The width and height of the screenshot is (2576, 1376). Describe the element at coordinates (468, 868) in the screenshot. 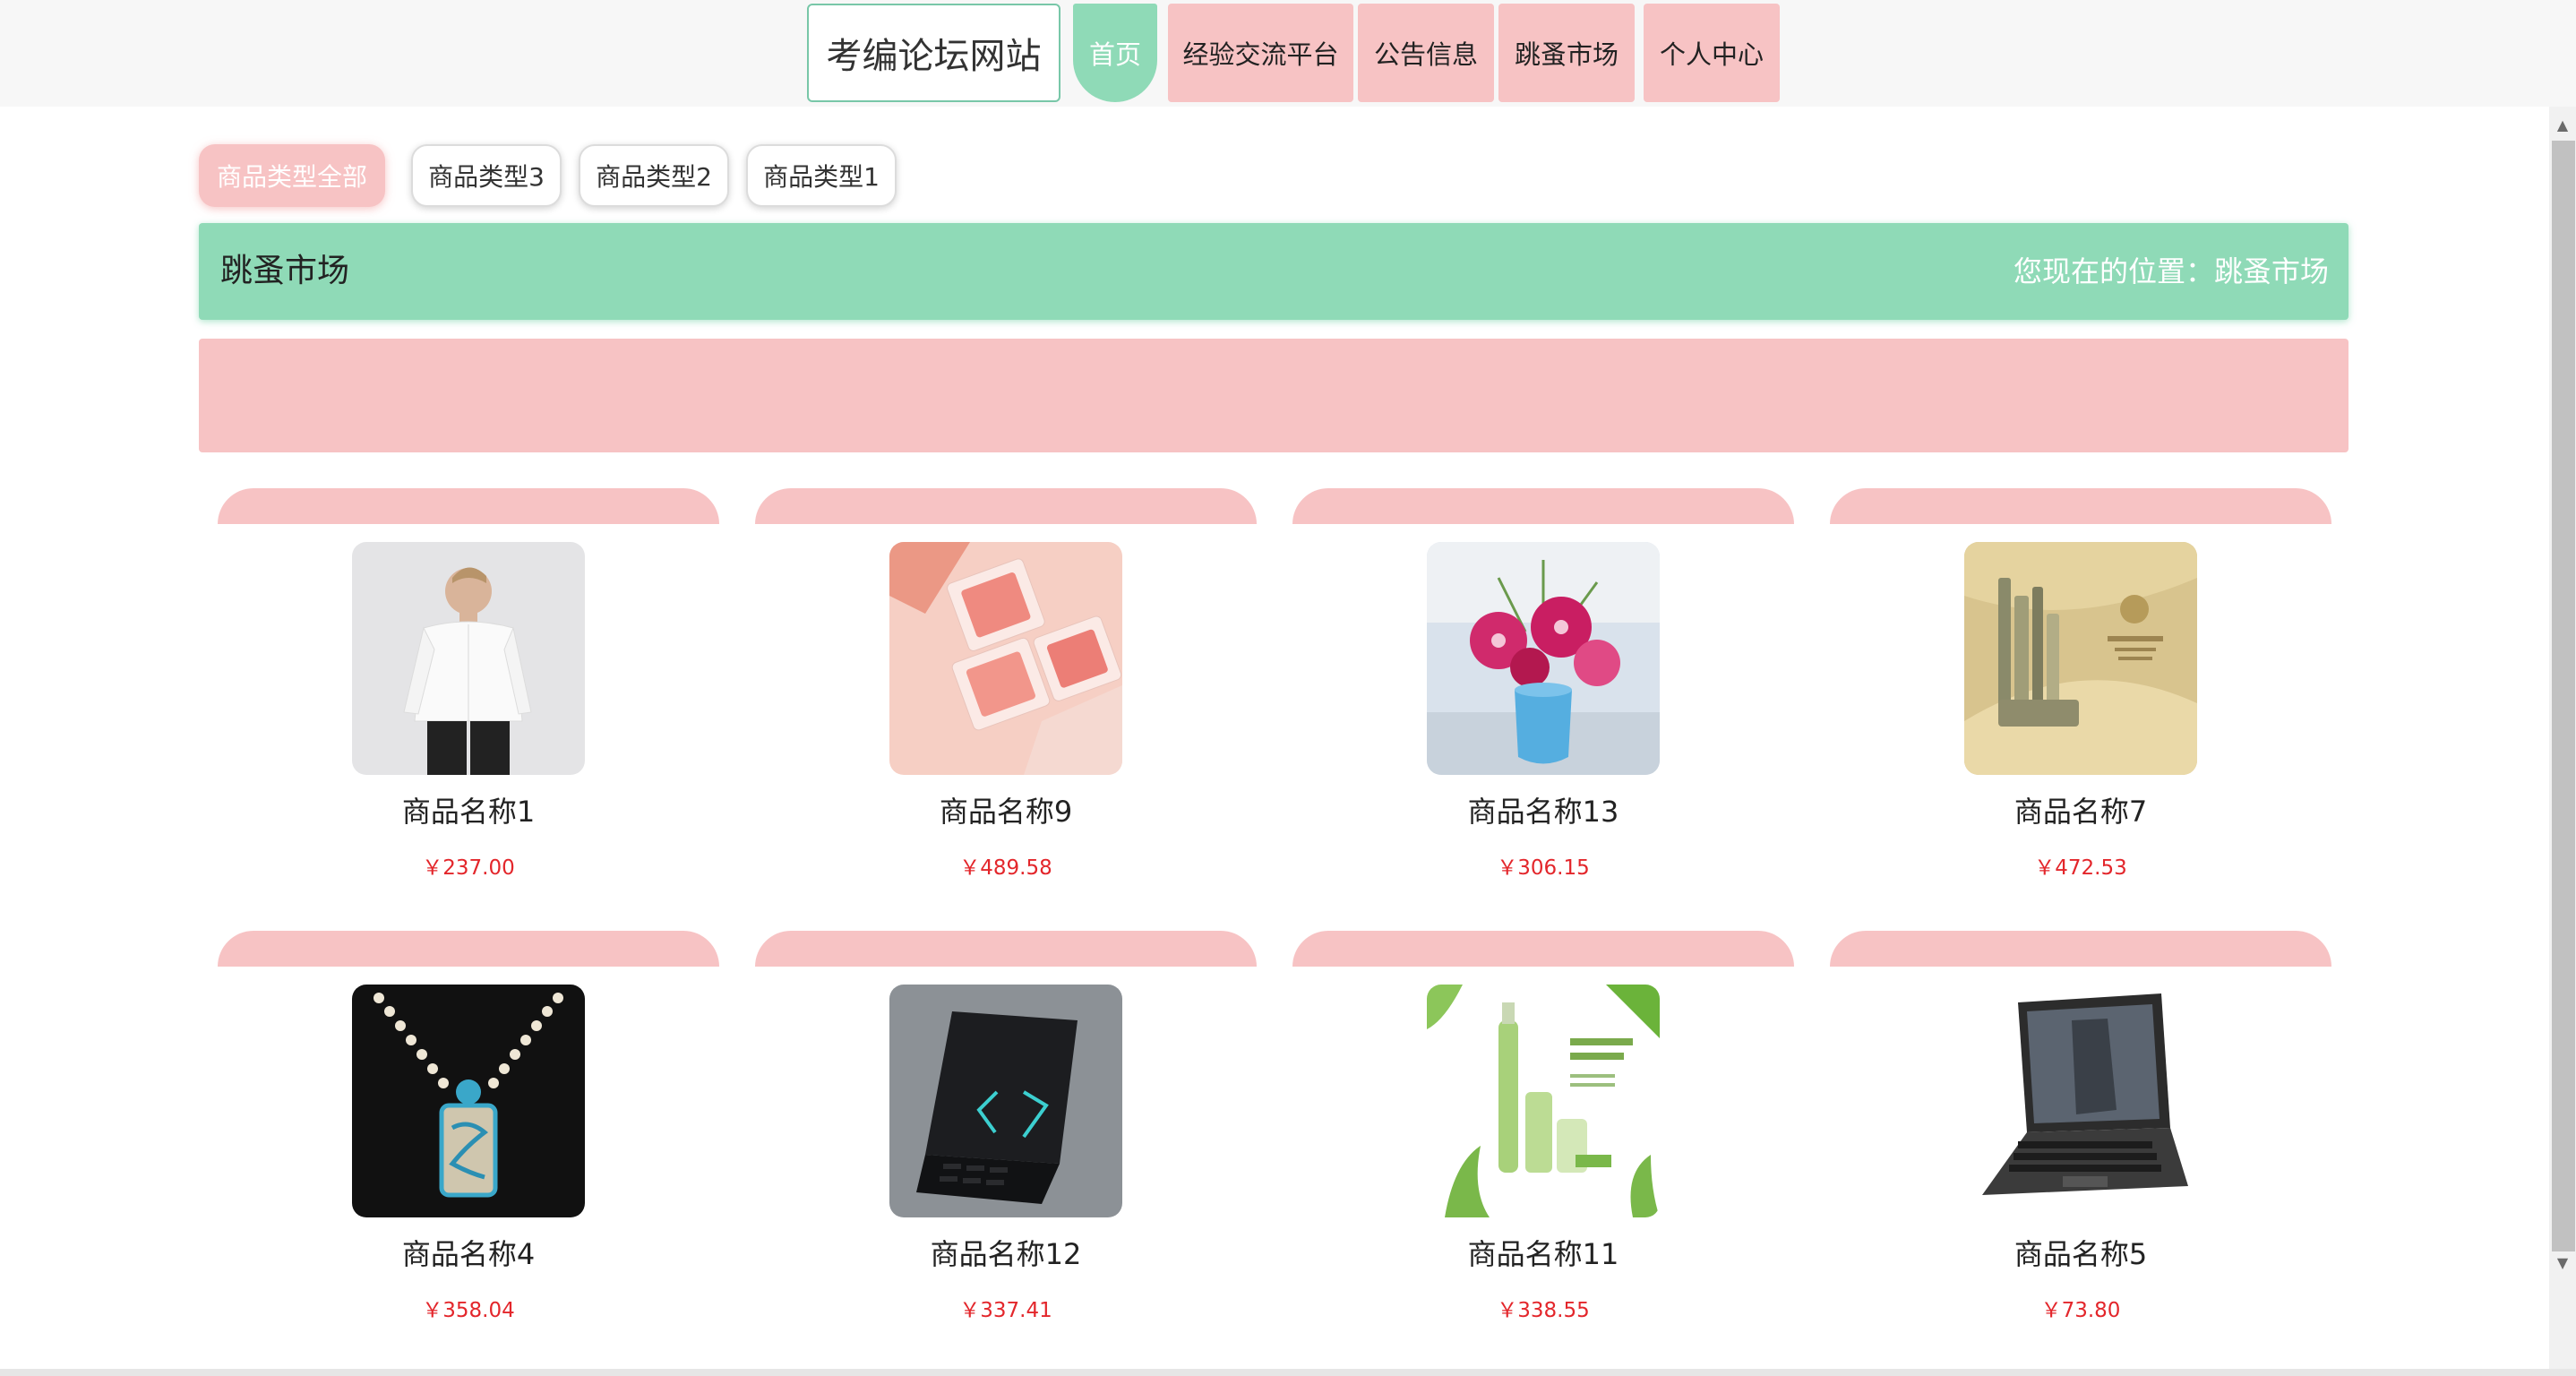

I see `product-price: ￥237.00` at that location.